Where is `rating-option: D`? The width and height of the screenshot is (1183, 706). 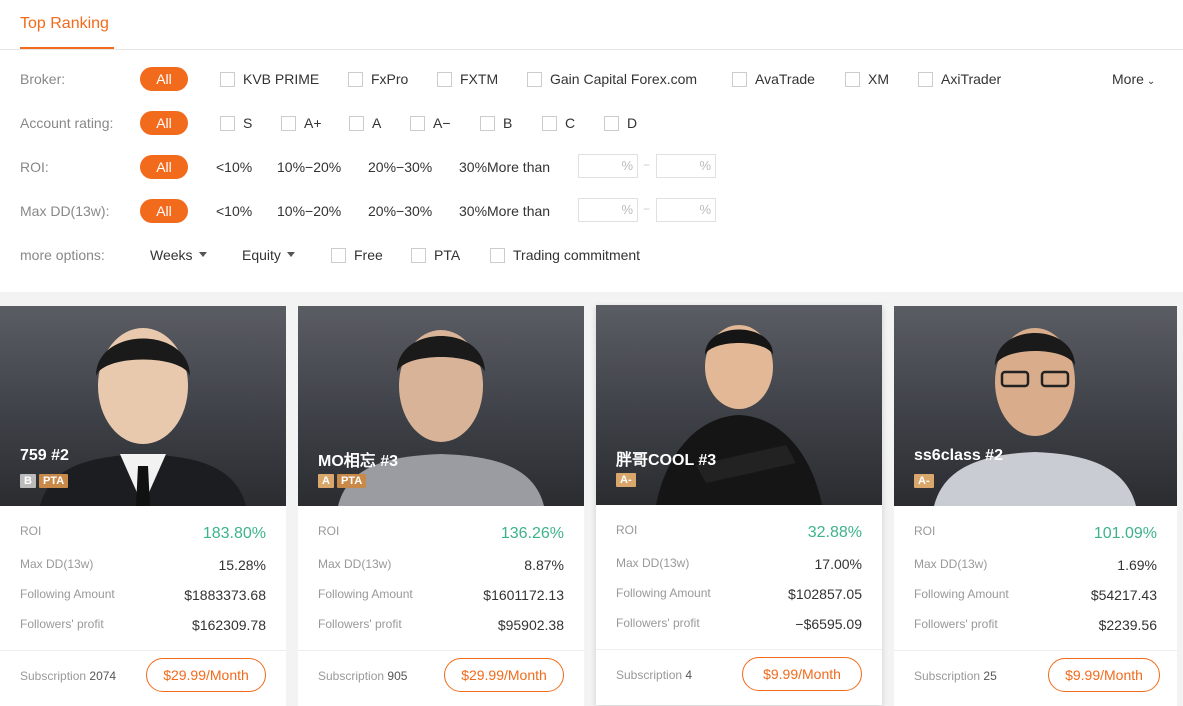 rating-option: D is located at coordinates (620, 123).